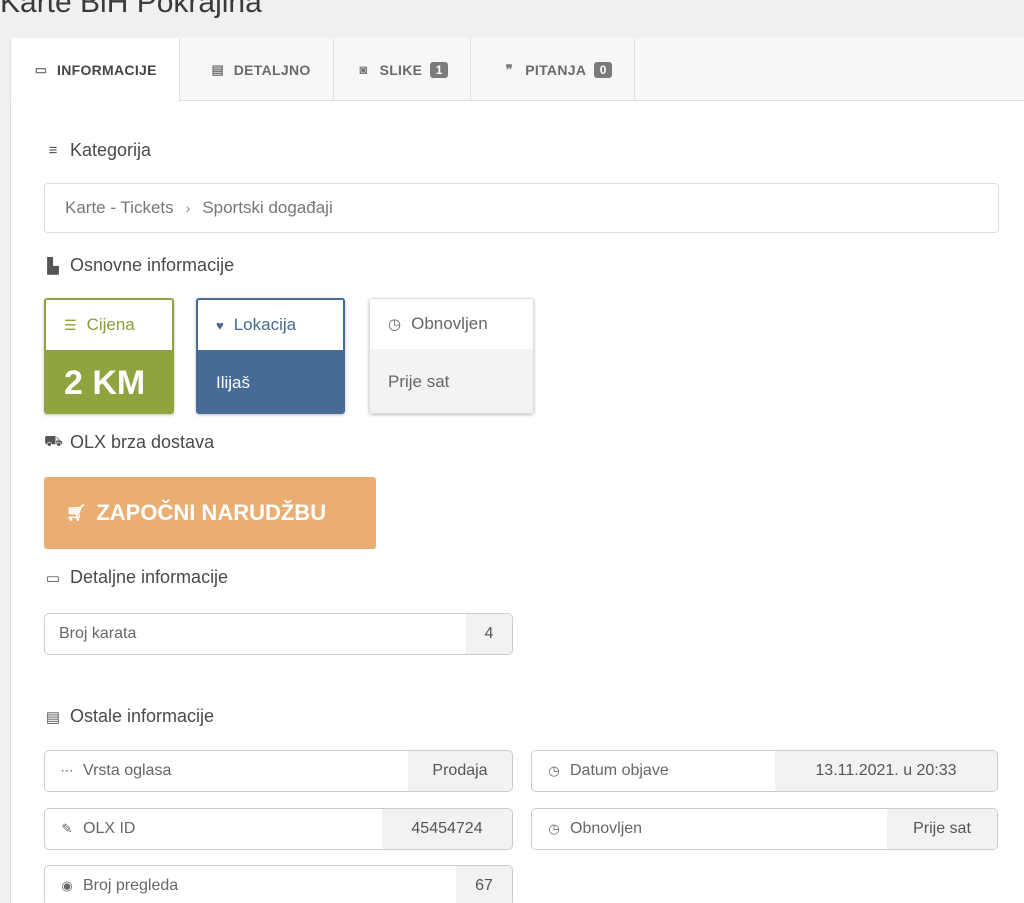 Image resolution: width=1024 pixels, height=903 pixels. What do you see at coordinates (521, 208) in the screenshot?
I see `breadcrumb: Karte - Tickets › Sportski događaji` at bounding box center [521, 208].